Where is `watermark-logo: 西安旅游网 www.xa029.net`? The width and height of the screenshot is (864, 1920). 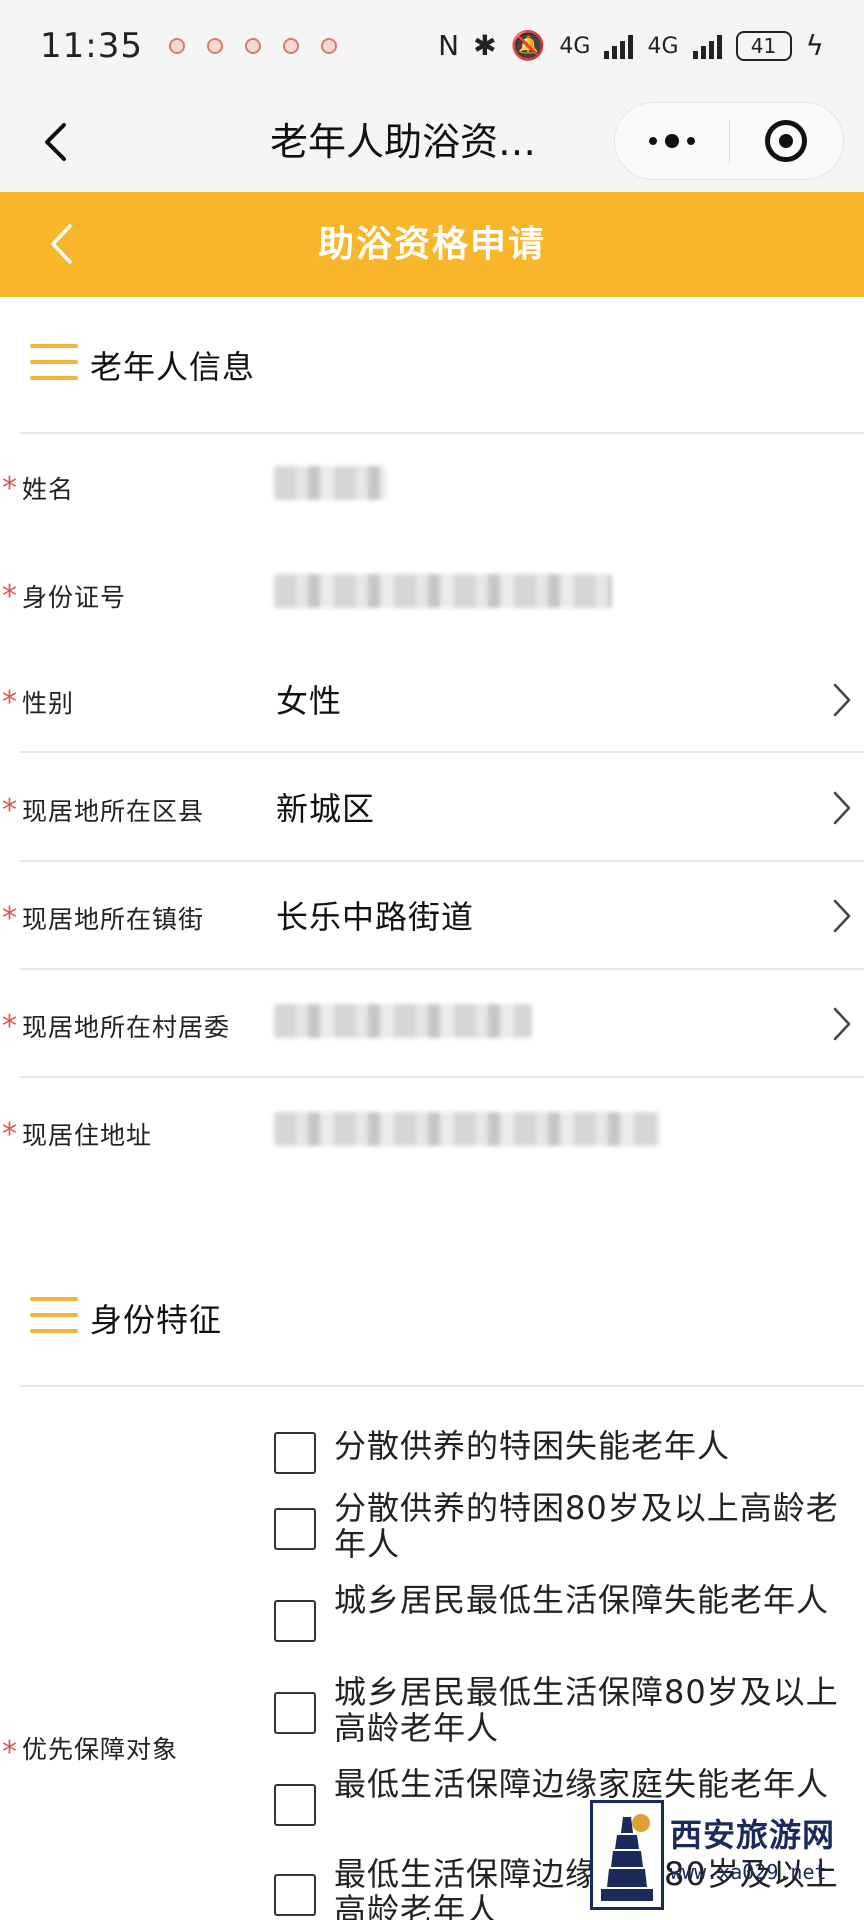
watermark-logo: 西安旅游网 www.xa029.net is located at coordinates (727, 1860).